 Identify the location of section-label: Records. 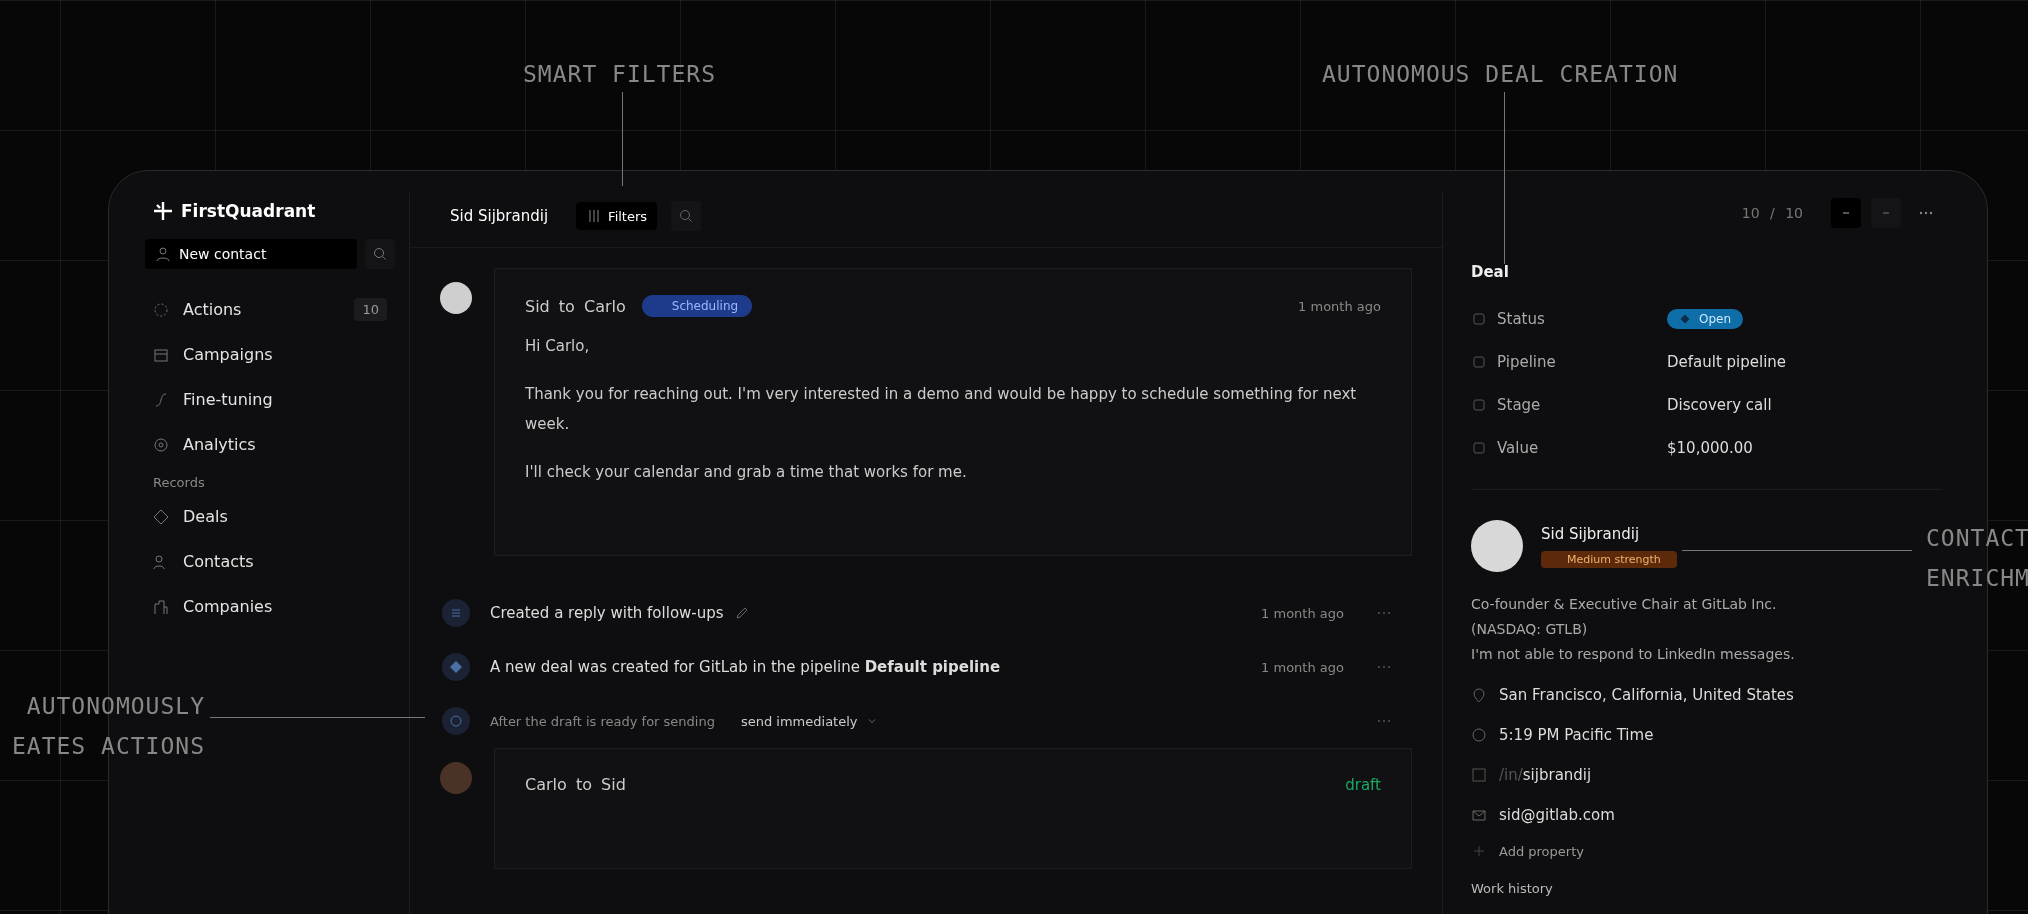
(179, 482).